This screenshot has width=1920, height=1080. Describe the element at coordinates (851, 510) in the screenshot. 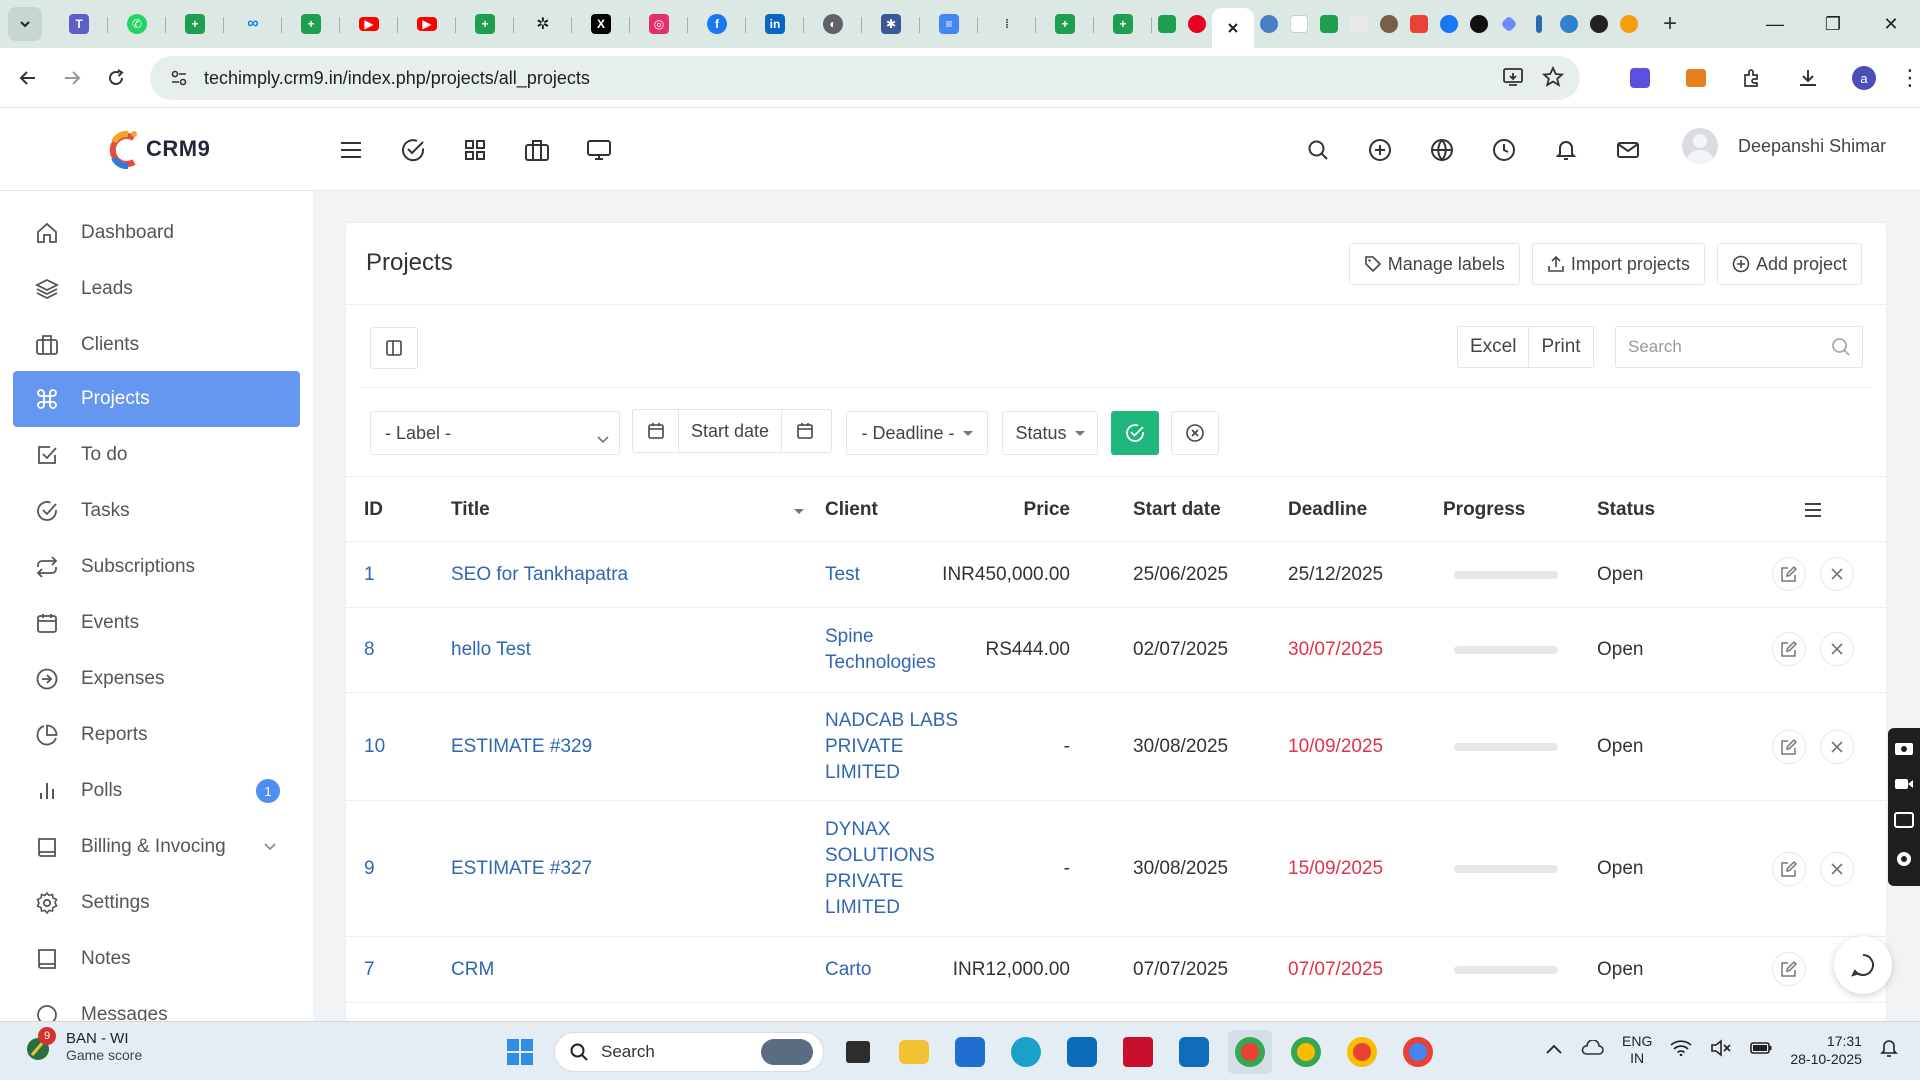

I see `col-client: Client` at that location.